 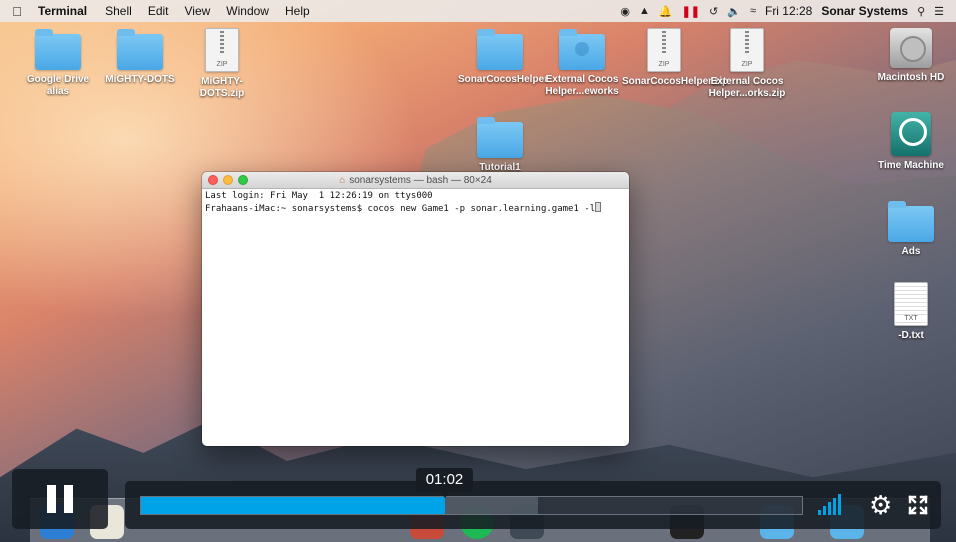 What do you see at coordinates (644, 11) in the screenshot?
I see `google-drive-icon: ▲` at bounding box center [644, 11].